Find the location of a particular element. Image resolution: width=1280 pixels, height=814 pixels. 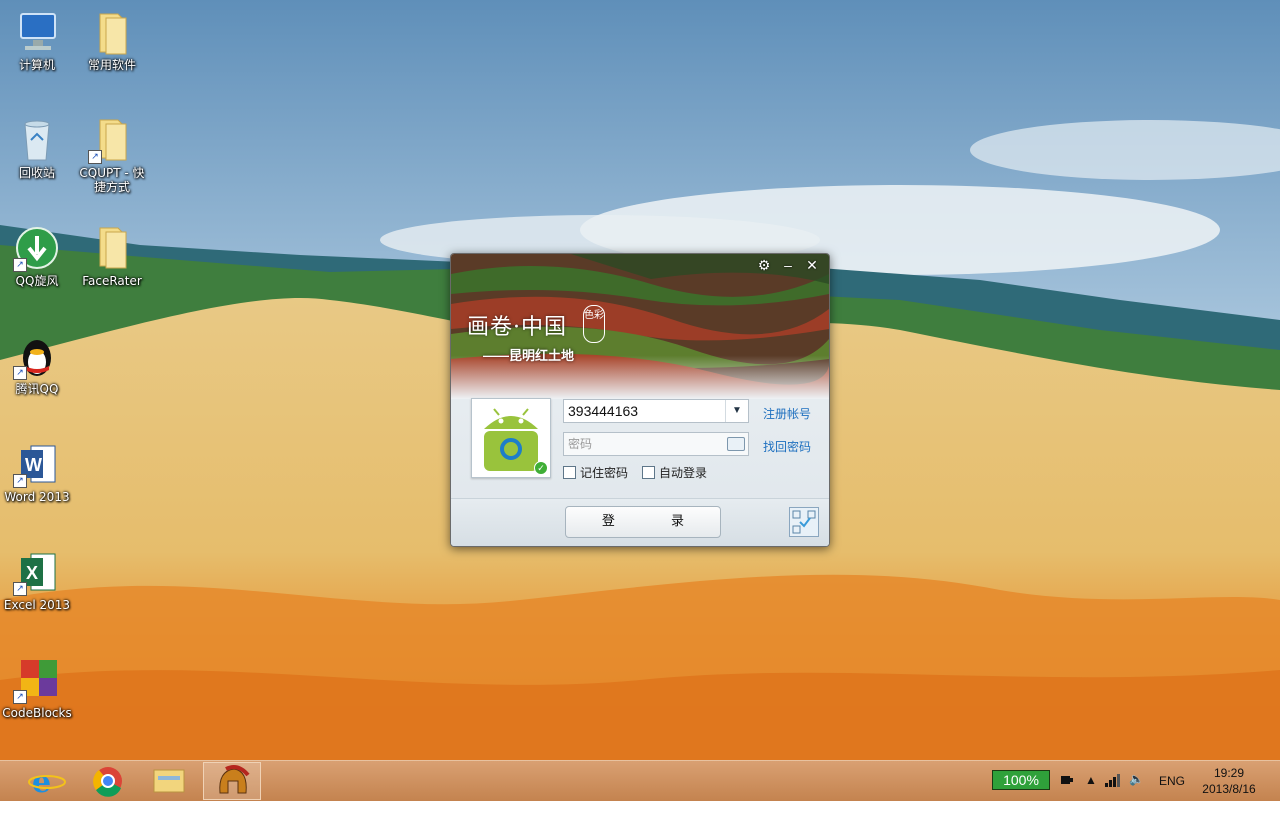

folder-shortcut-icon: ↗ is located at coordinates (112, 140).